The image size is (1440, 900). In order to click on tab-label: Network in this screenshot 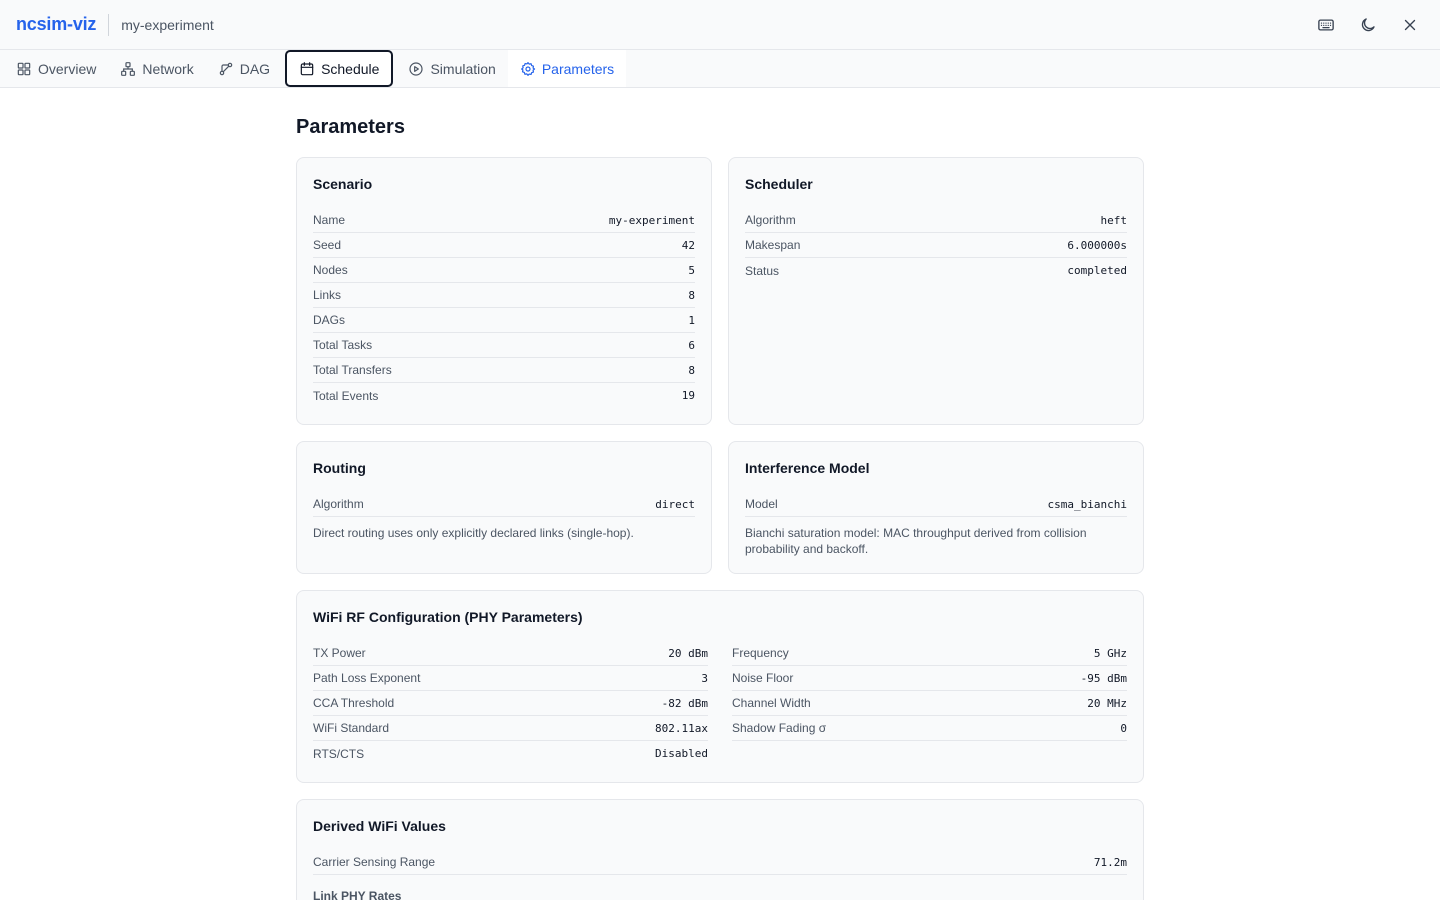, I will do `click(168, 68)`.